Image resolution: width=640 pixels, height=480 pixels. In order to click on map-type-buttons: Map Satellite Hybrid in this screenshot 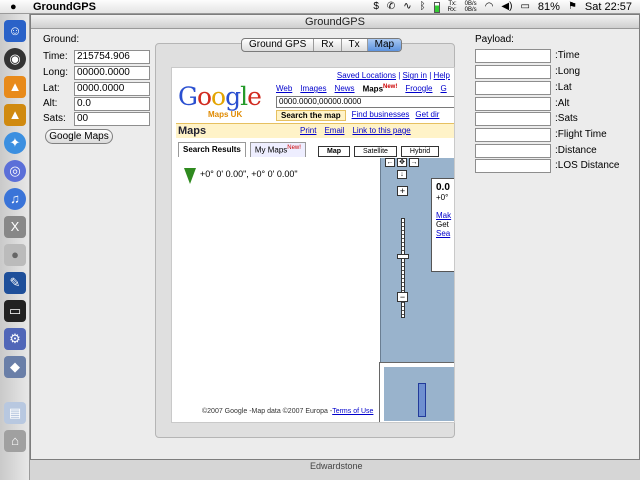, I will do `click(379, 151)`.